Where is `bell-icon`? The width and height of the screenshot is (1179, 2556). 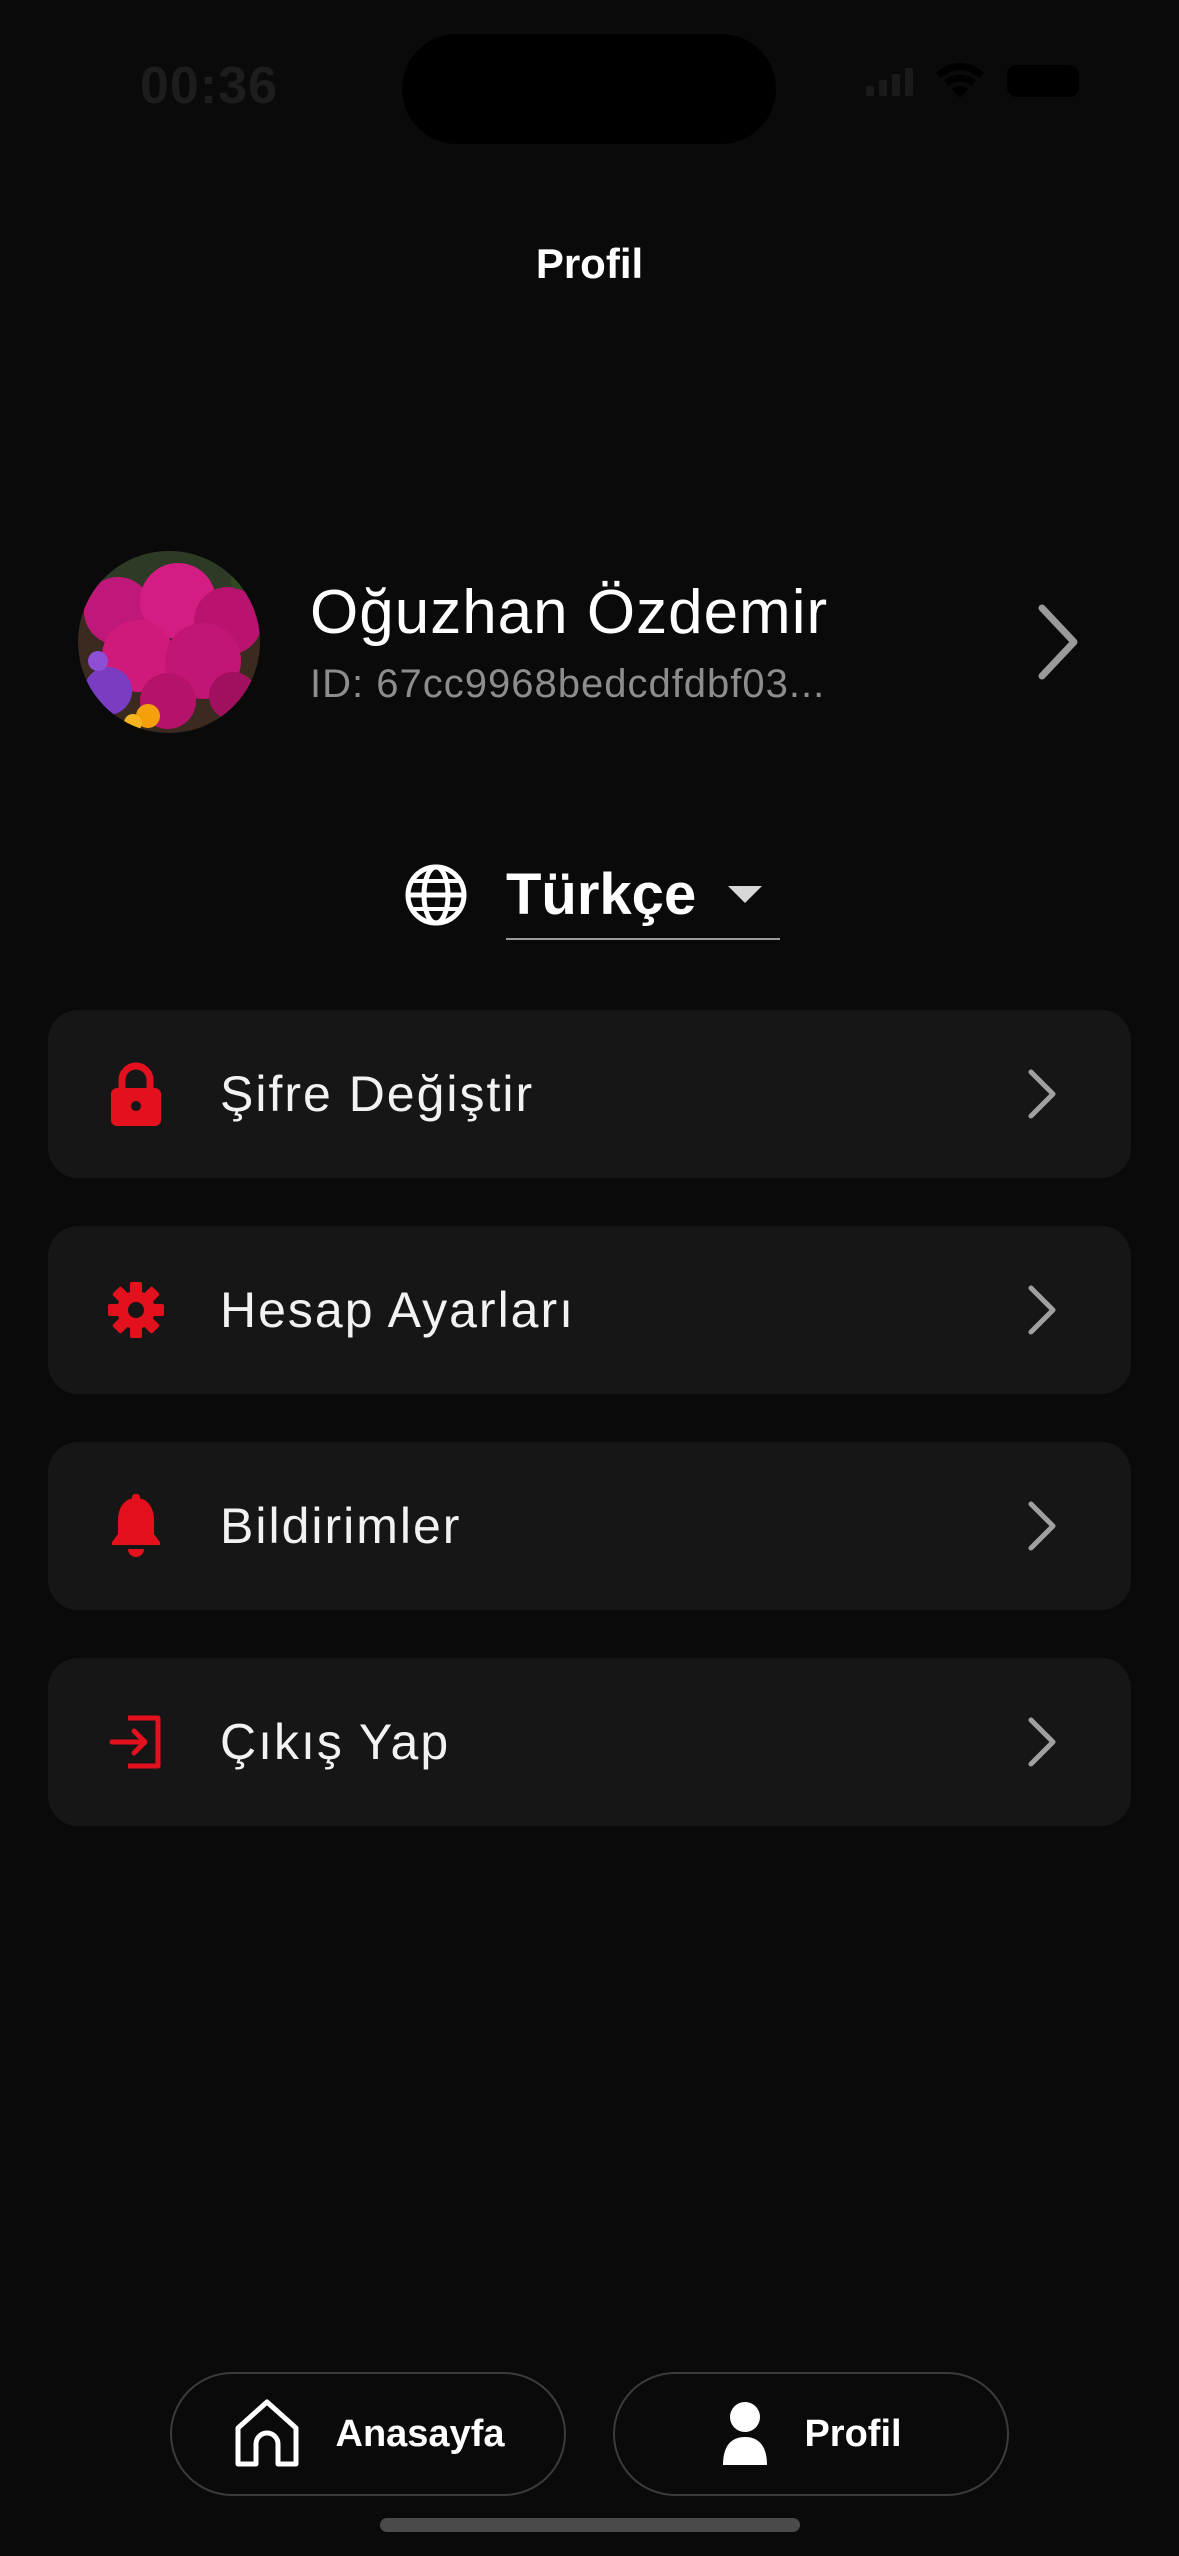
bell-icon is located at coordinates (136, 1526).